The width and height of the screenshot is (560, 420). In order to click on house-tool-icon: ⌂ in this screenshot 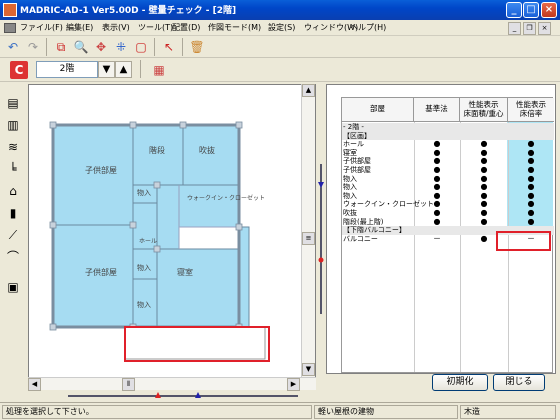, I will do `click(13, 191)`.